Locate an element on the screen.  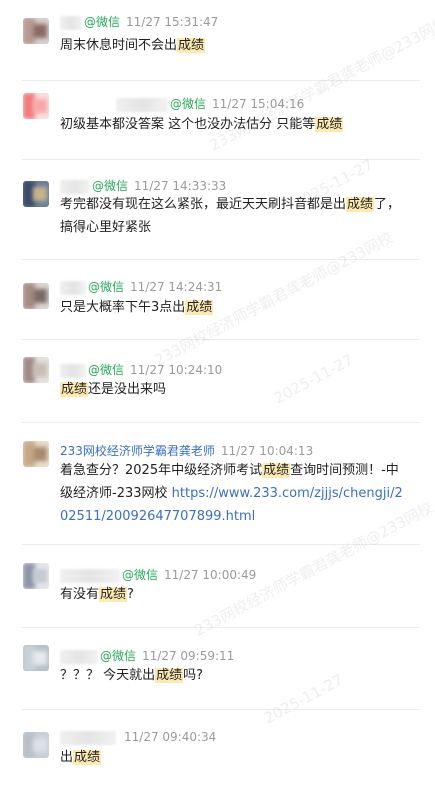
comment-time: 11/27 15:31:47 is located at coordinates (172, 22).